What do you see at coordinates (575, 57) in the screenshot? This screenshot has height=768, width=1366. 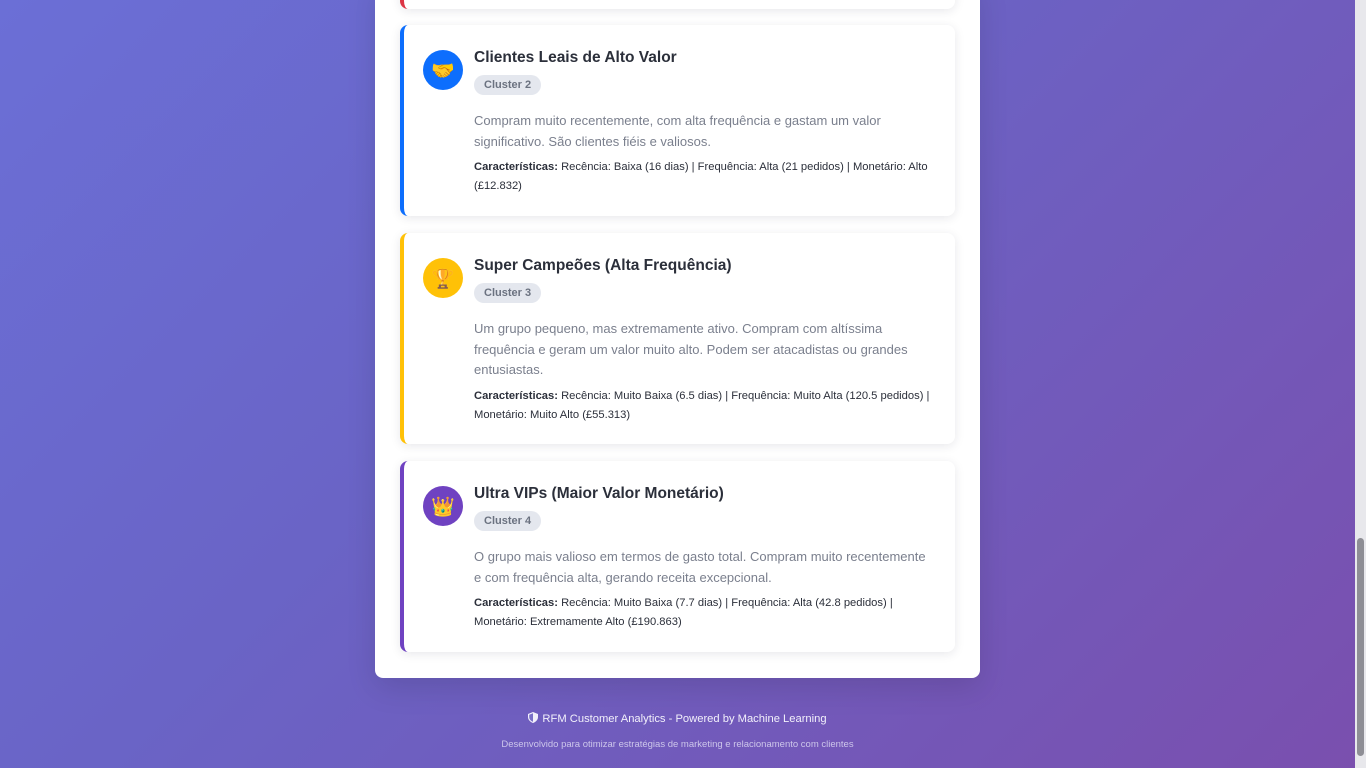 I see `cluster-title: Clientes Leais de Alto Valor` at bounding box center [575, 57].